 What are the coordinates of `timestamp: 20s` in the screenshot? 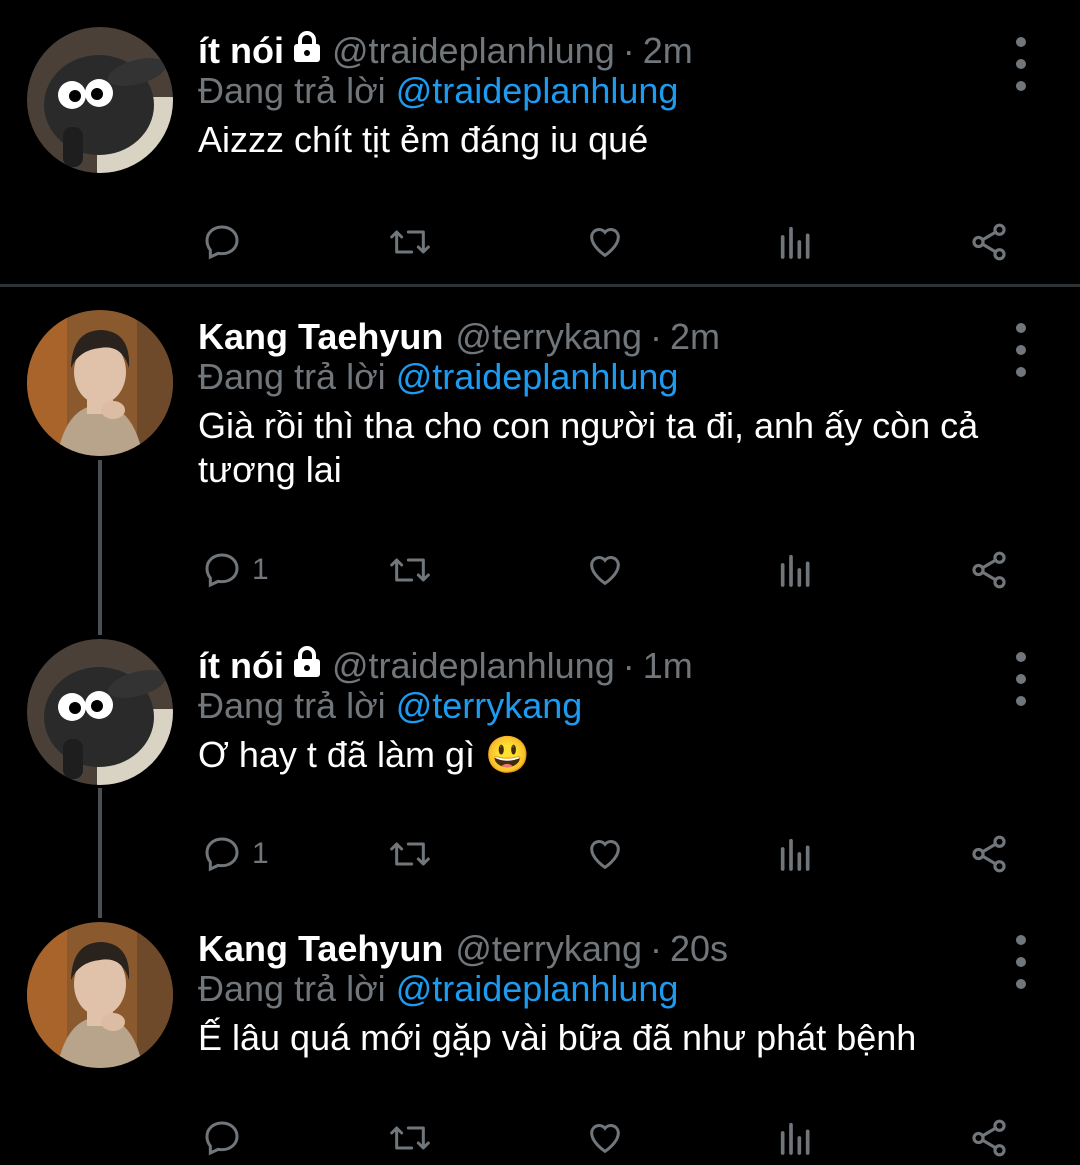 It's located at (699, 949).